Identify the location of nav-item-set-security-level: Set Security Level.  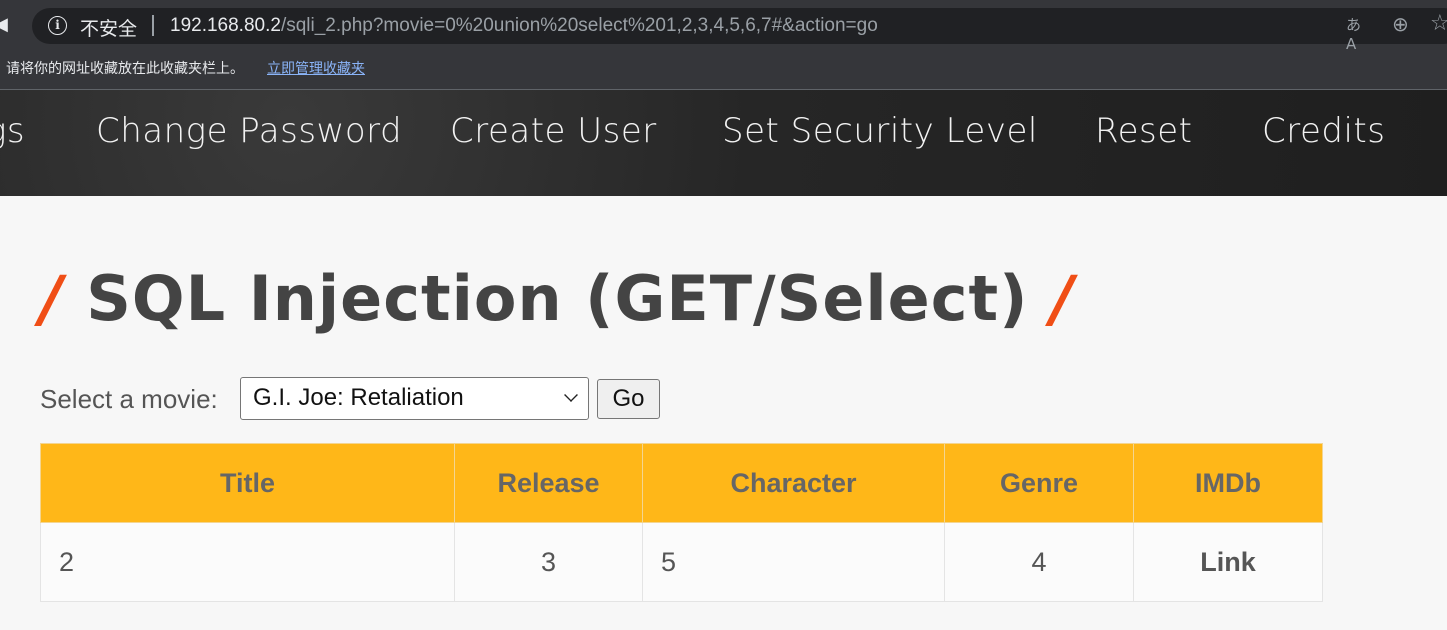
(880, 131).